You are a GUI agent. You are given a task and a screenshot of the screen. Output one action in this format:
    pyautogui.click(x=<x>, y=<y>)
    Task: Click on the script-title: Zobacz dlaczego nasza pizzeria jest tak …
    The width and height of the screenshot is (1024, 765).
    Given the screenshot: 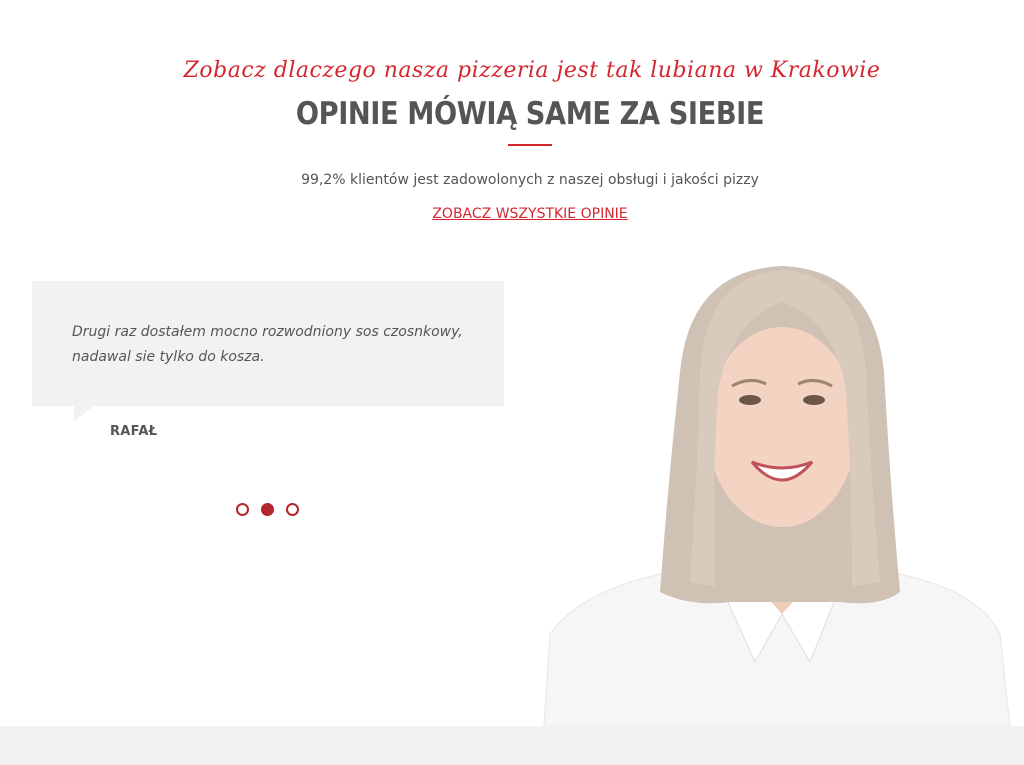 What is the action you would take?
    pyautogui.click(x=532, y=70)
    